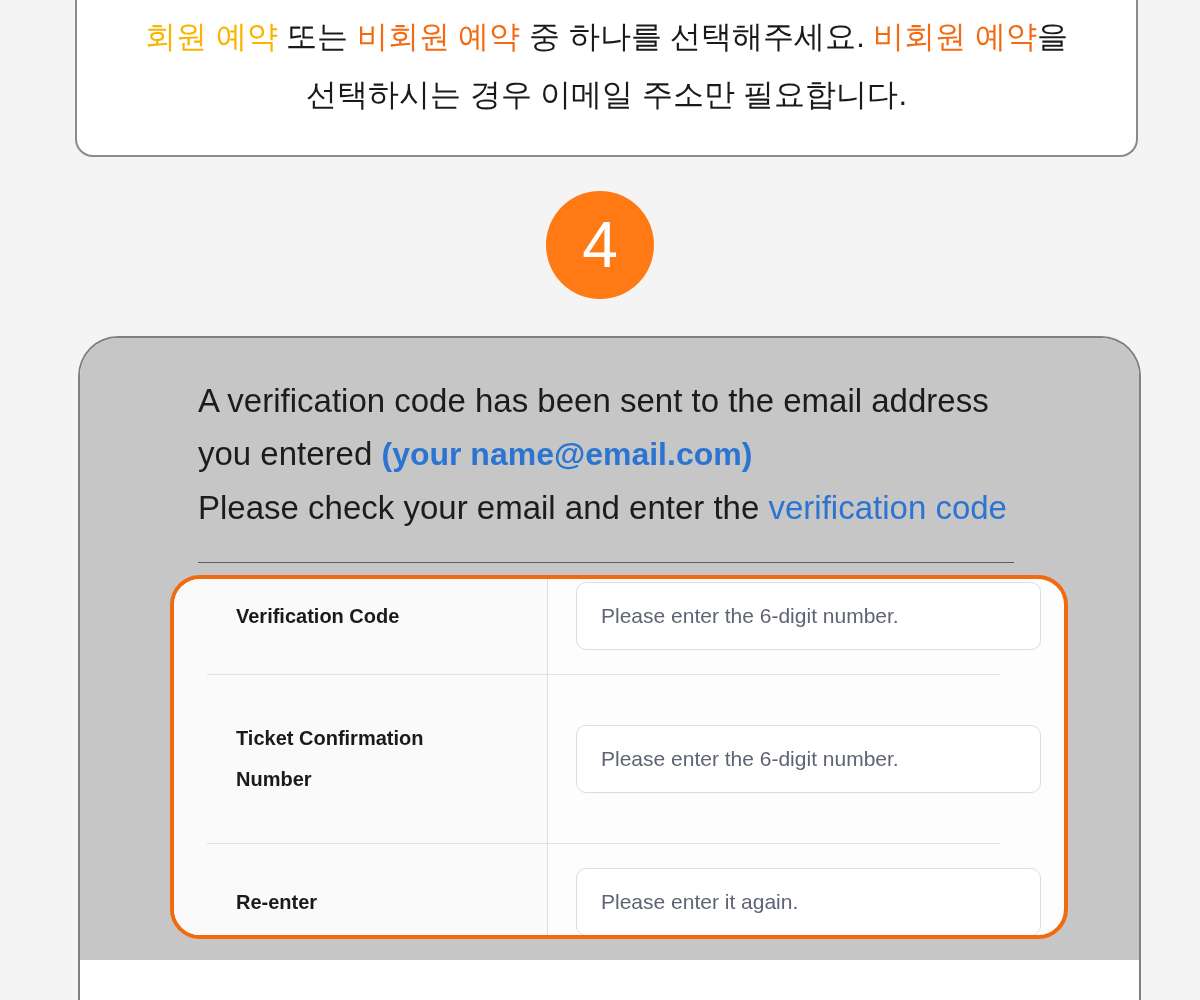 The width and height of the screenshot is (1200, 1000). What do you see at coordinates (602, 454) in the screenshot?
I see `verification-message: A verification code has been sent to the email address you entered (your name@email.com) Please check your email and enter the verification code` at bounding box center [602, 454].